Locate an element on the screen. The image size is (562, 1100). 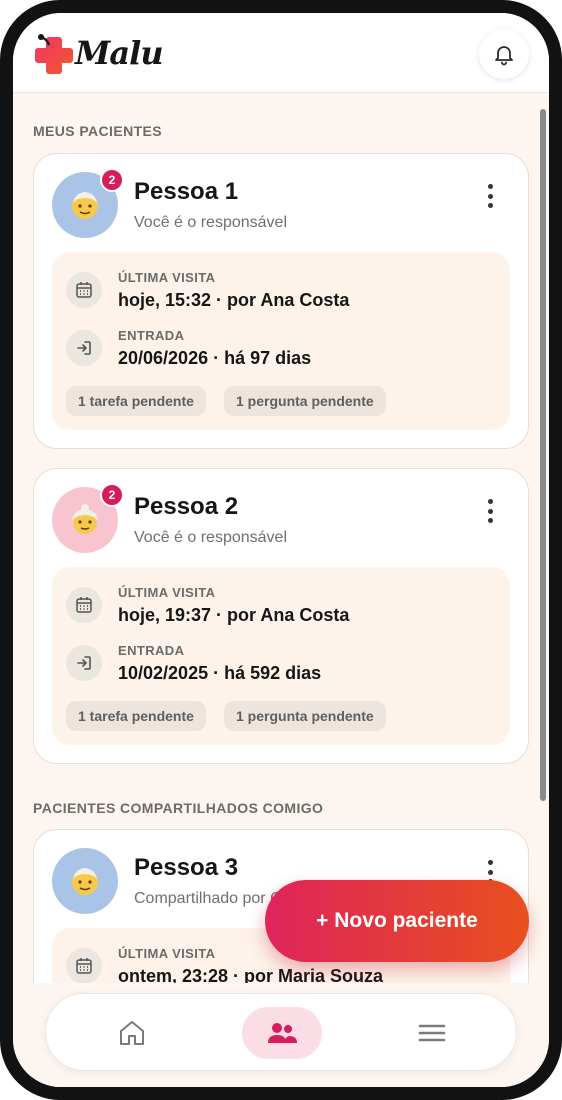
users-icon is located at coordinates (282, 1033).